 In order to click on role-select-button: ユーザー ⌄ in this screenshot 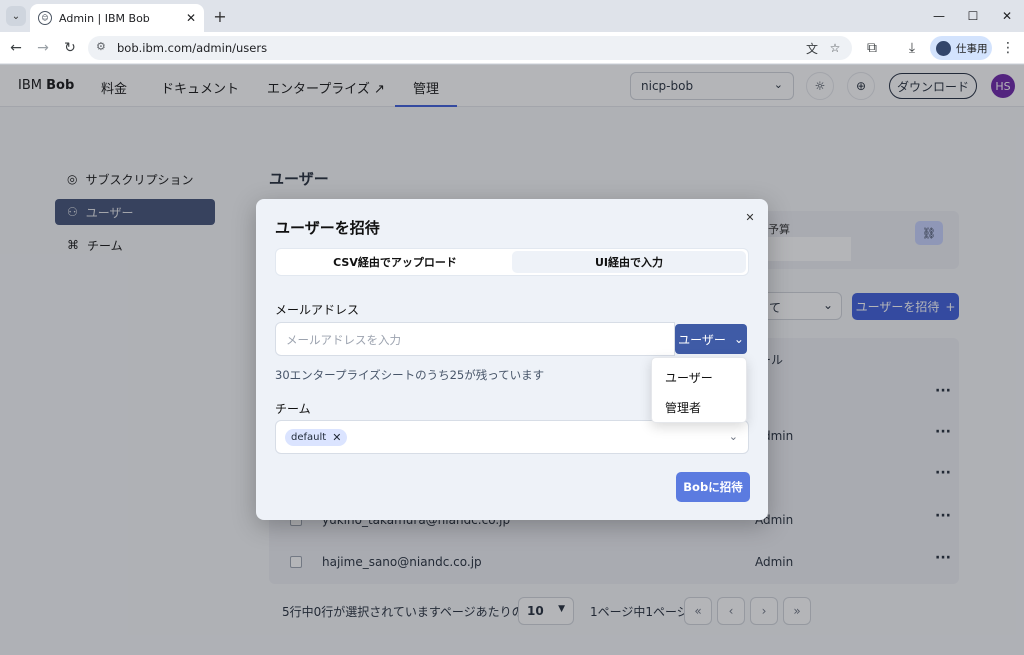, I will do `click(711, 339)`.